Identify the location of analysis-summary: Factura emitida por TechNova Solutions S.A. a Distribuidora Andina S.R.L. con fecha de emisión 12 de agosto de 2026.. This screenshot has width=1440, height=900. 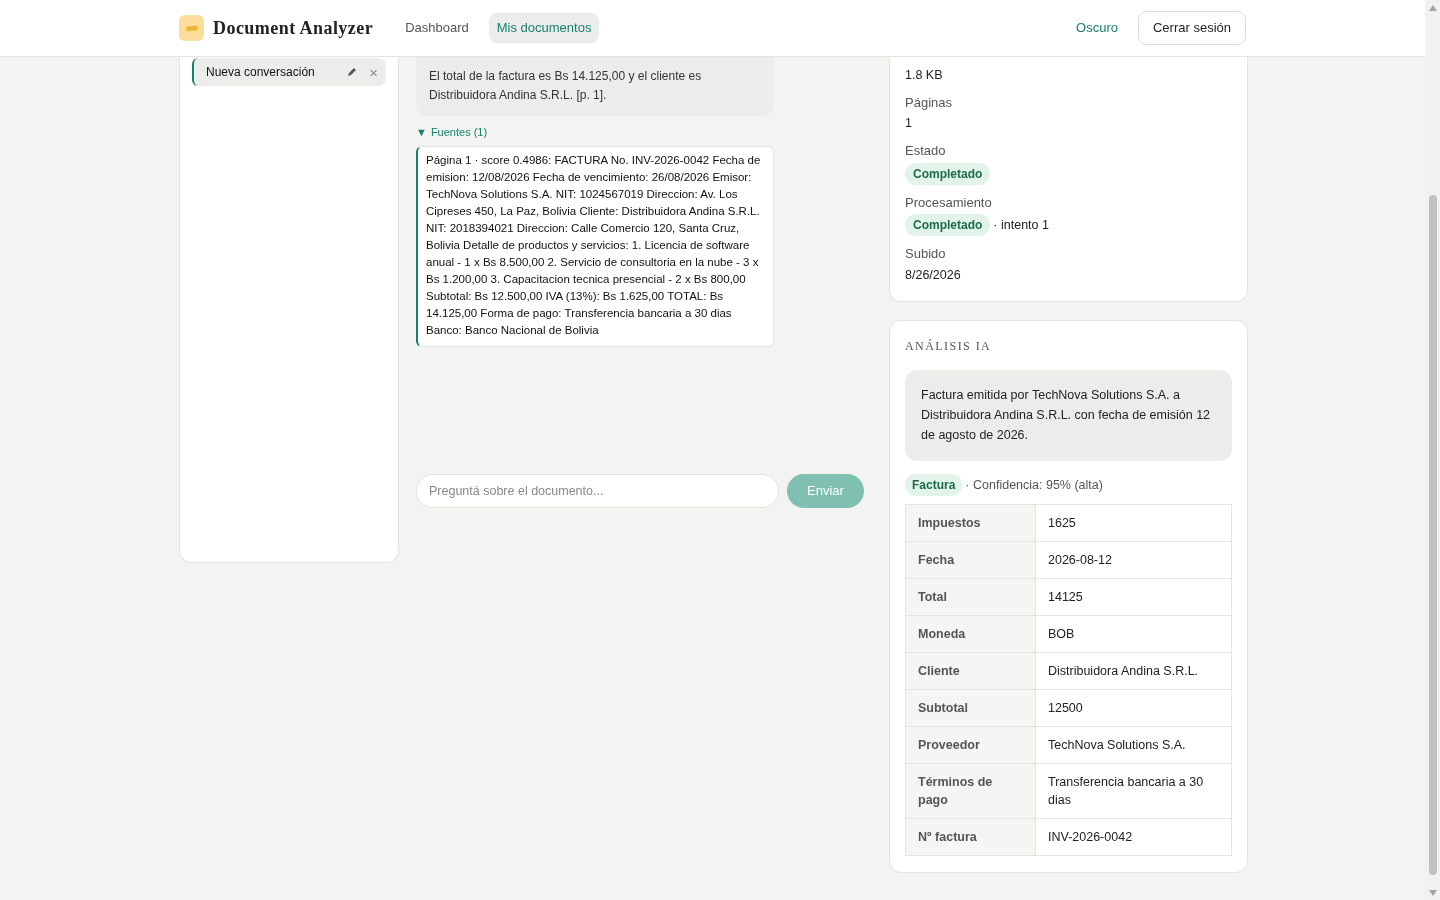
(1068, 416).